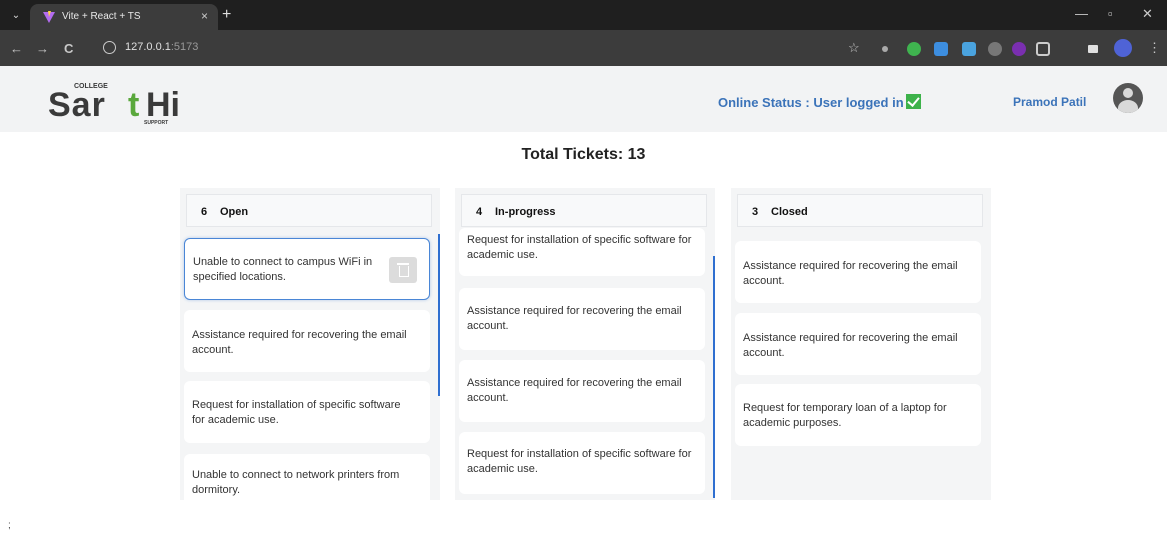 The height and width of the screenshot is (540, 1167). I want to click on online-status-text: Online Status : User logged in, so click(811, 102).